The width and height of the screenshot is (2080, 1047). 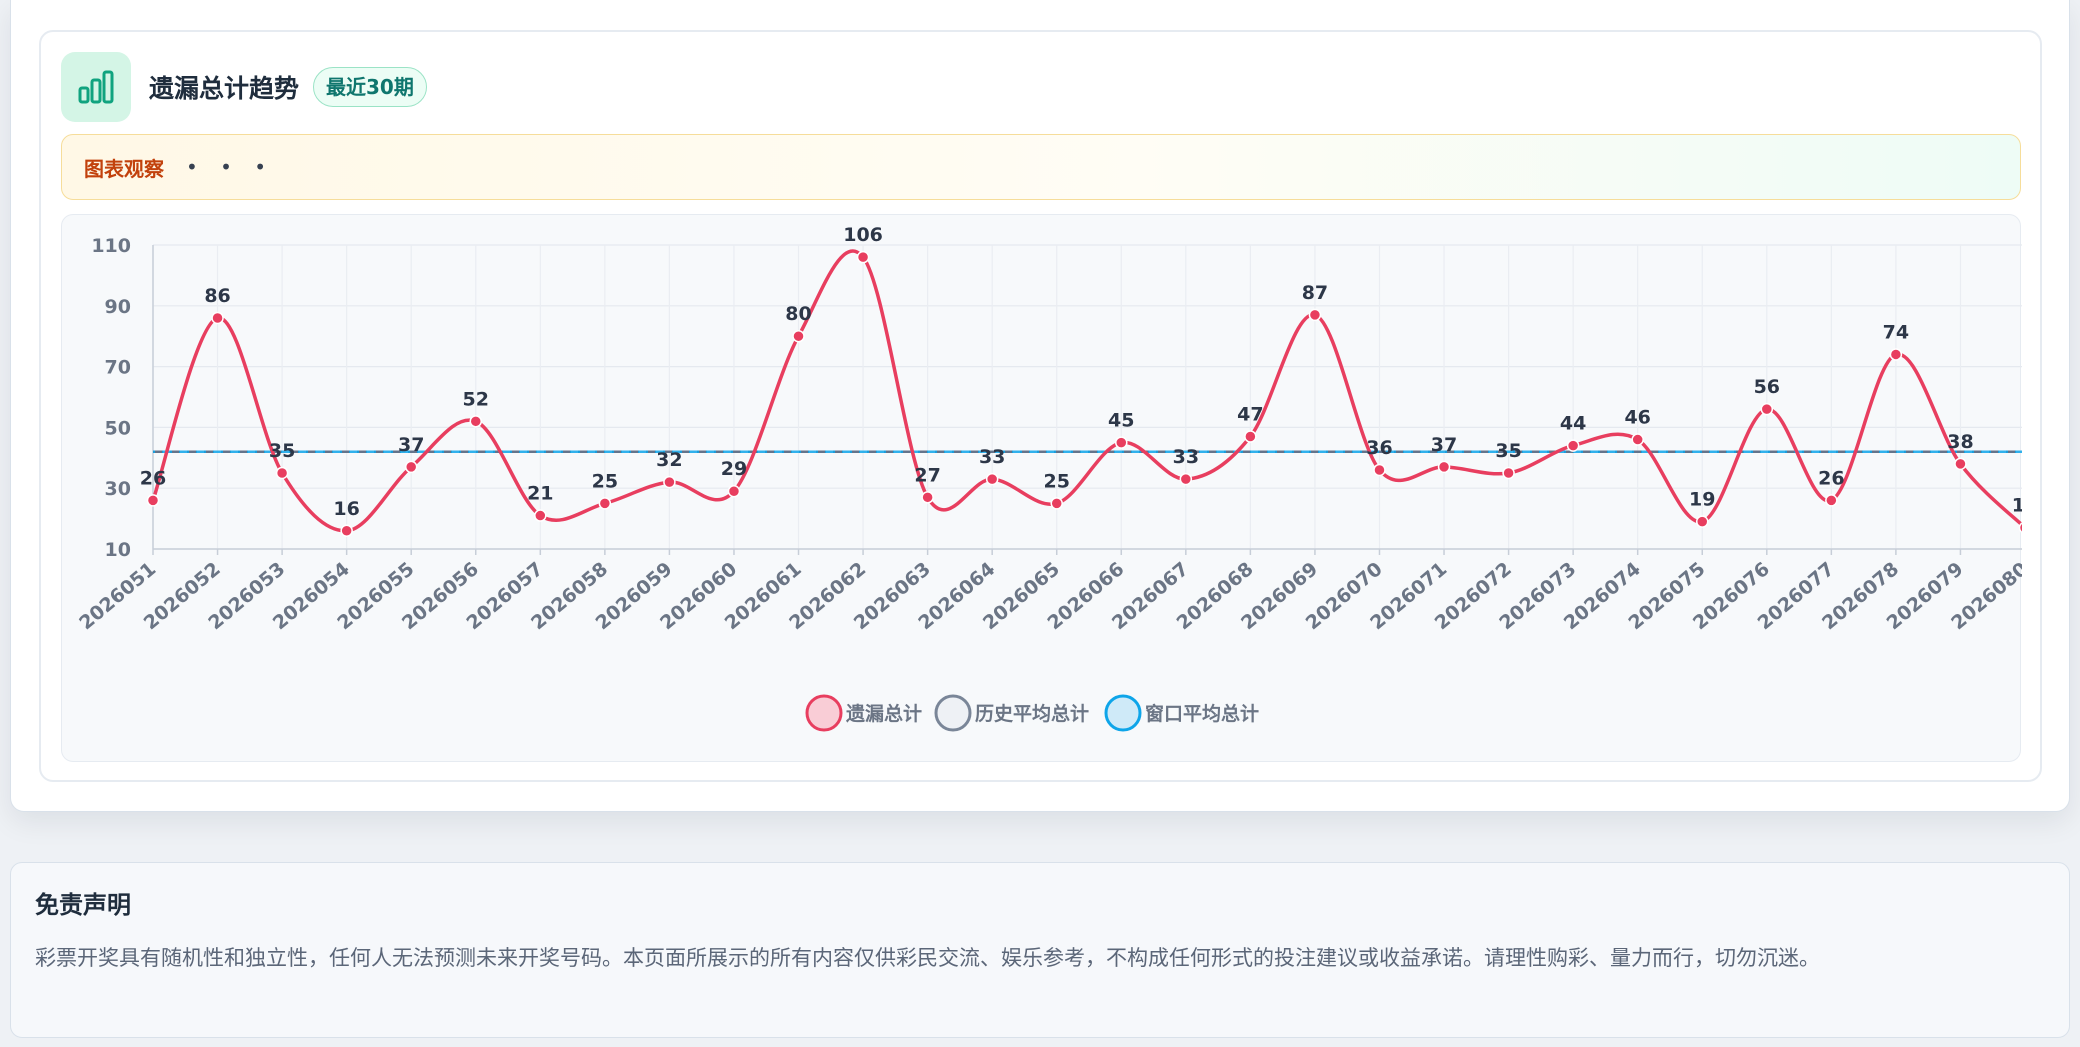 I want to click on y-tick-label: 110, so click(x=111, y=246).